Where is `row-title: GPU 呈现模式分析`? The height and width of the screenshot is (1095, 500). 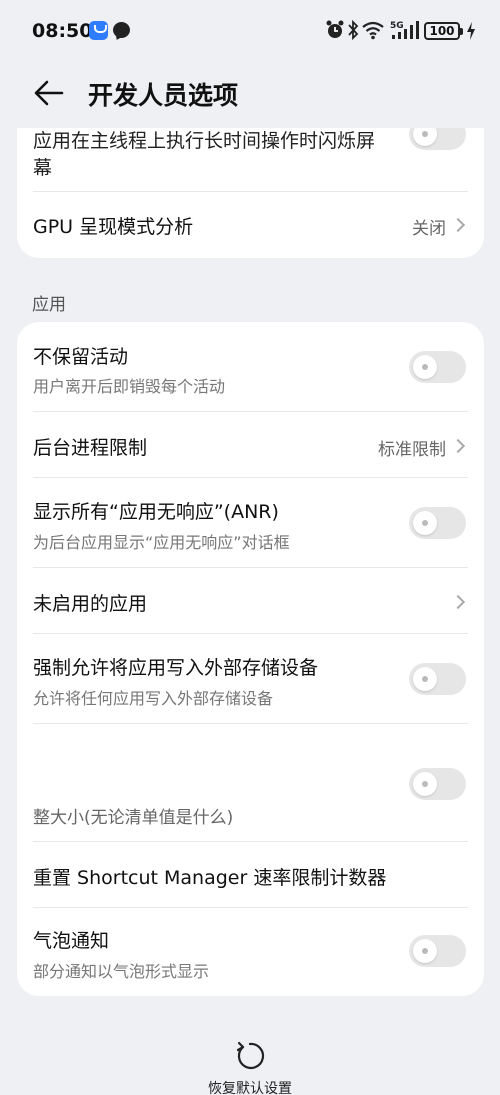
row-title: GPU 呈现模式分析 is located at coordinates (113, 227).